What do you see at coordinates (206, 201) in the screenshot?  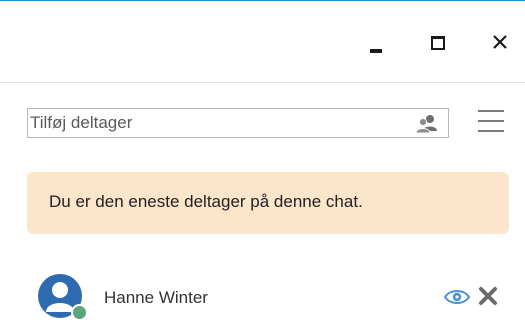 I see `notice-text: Du er den eneste deltager på denne chat.` at bounding box center [206, 201].